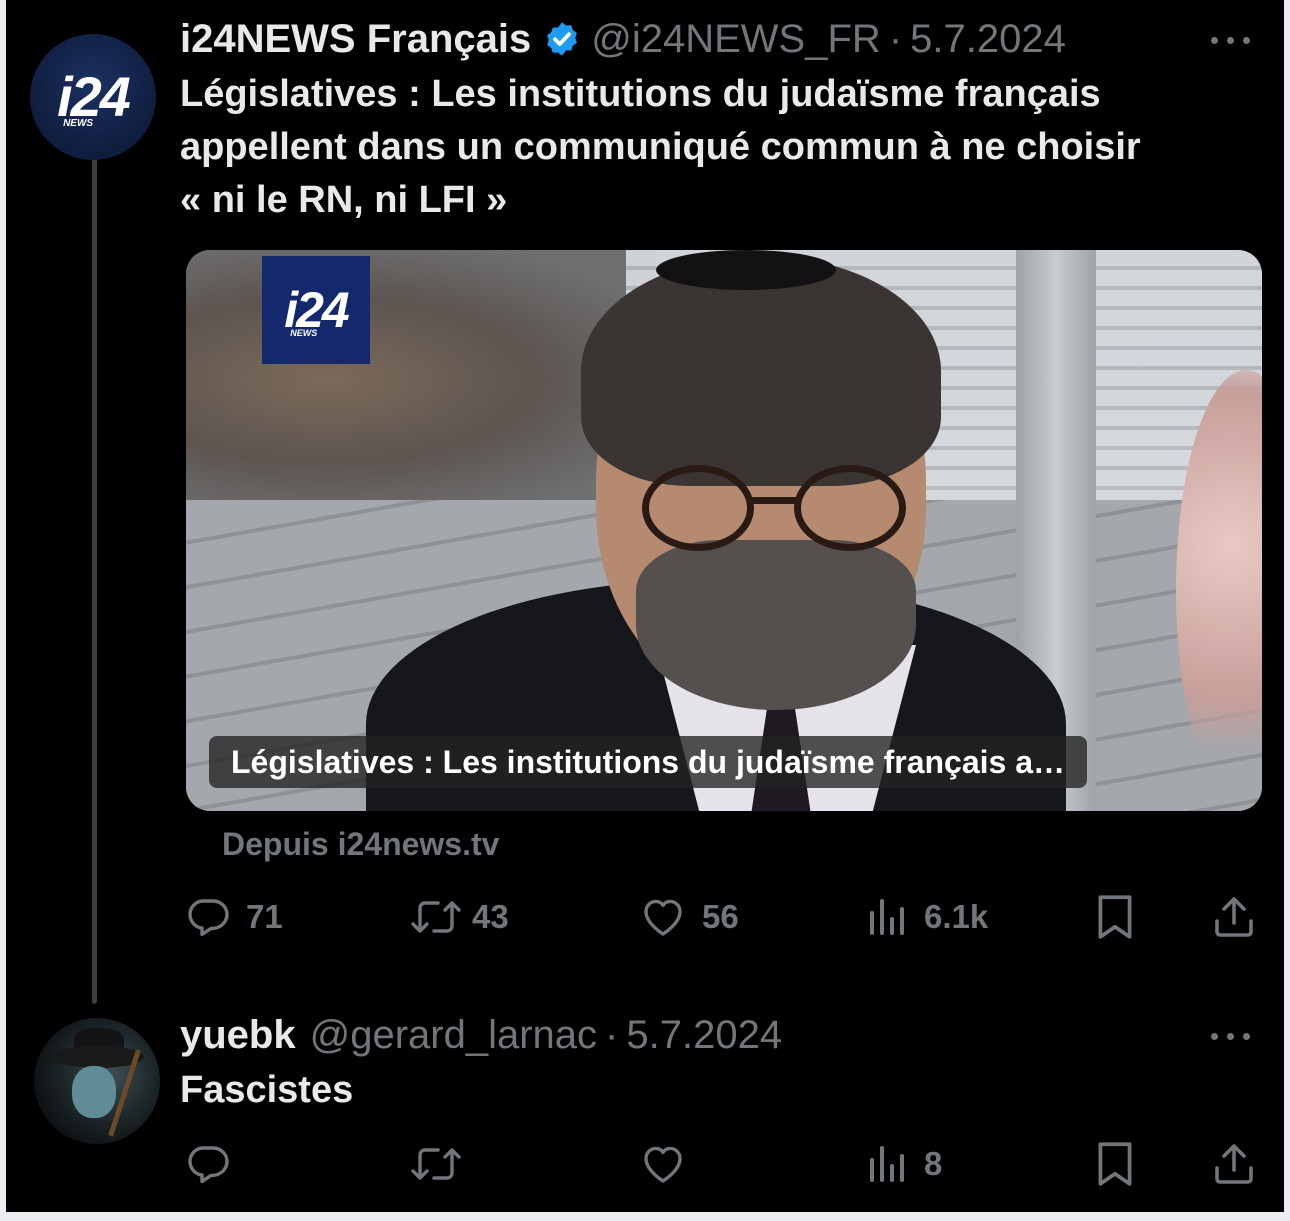 This screenshot has width=1290, height=1221. I want to click on like-button, so click(663, 1164).